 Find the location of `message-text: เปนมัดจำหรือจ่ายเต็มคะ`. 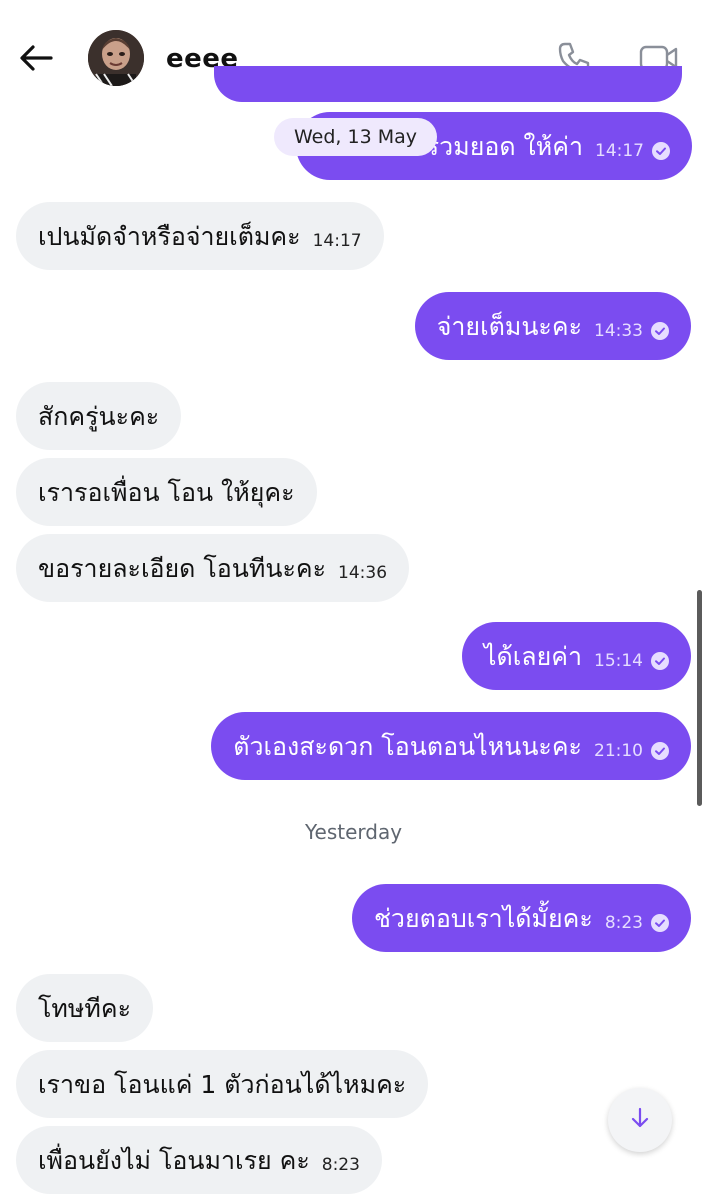

message-text: เปนมัดจำหรือจ่ายเต็มคะ is located at coordinates (169, 236).